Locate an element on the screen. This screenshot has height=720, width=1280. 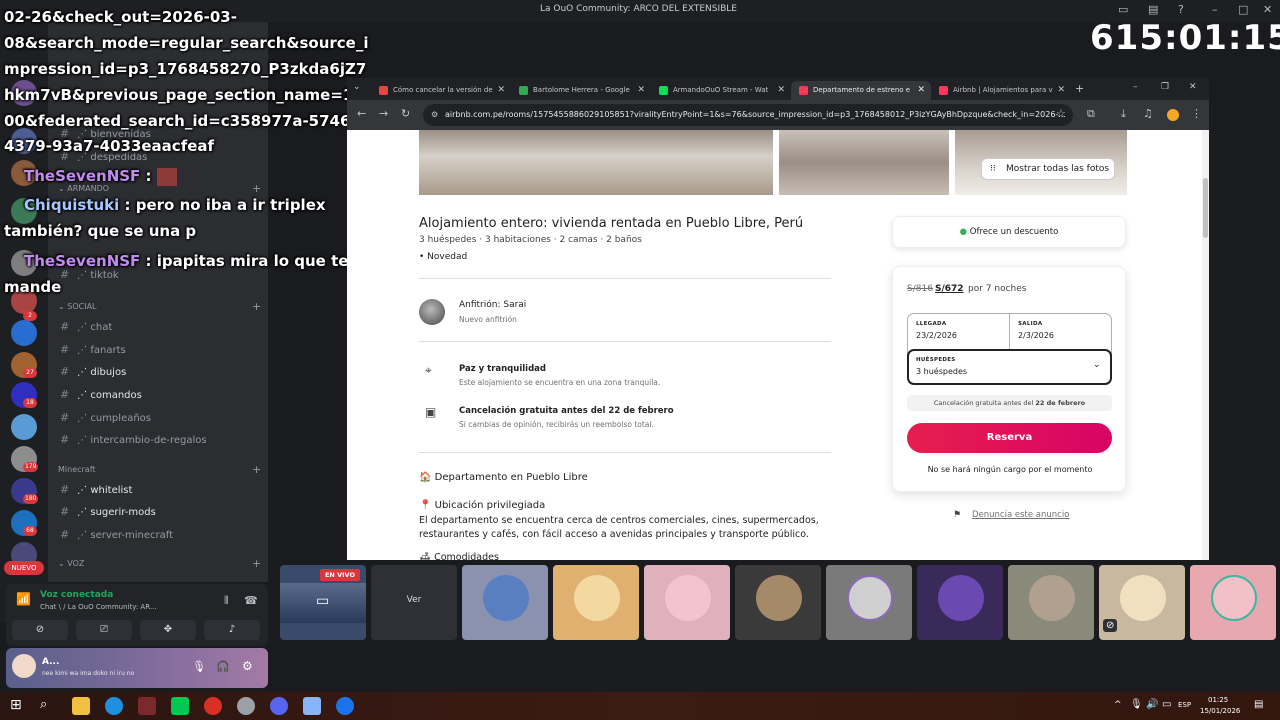
gear-icon: ⚙ is located at coordinates (247, 666).